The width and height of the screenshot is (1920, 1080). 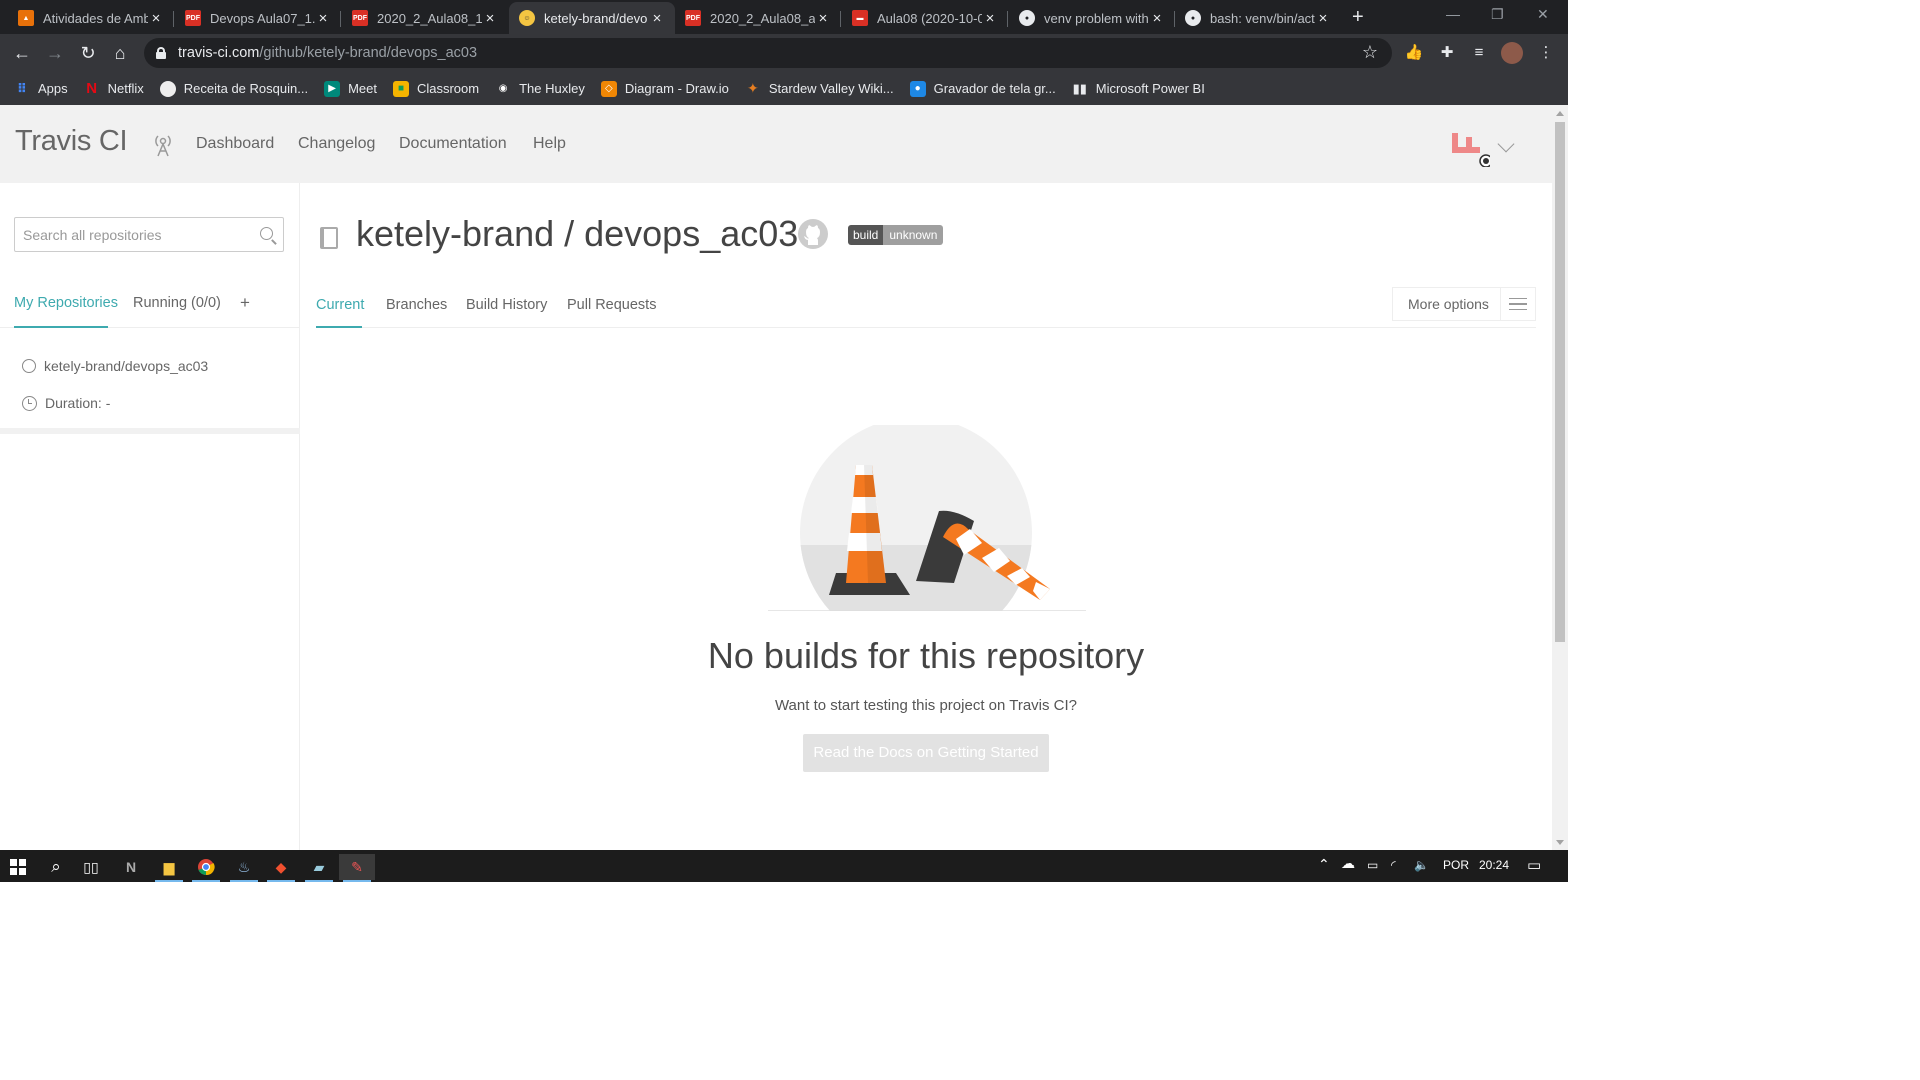 What do you see at coordinates (1324, 864) in the screenshot?
I see `tray-chevron-up-icon: ⌃` at bounding box center [1324, 864].